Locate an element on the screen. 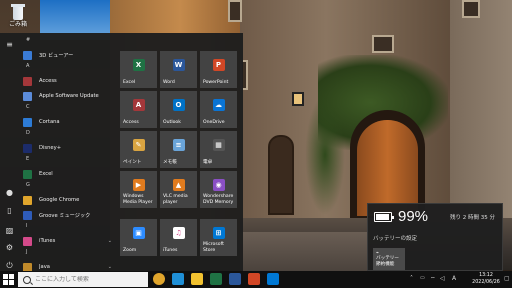 Image resolution: width=512 pixels, height=288 pixels. tile-dvd-memory: ◉ Wondershare DVD Memory is located at coordinates (218, 189).